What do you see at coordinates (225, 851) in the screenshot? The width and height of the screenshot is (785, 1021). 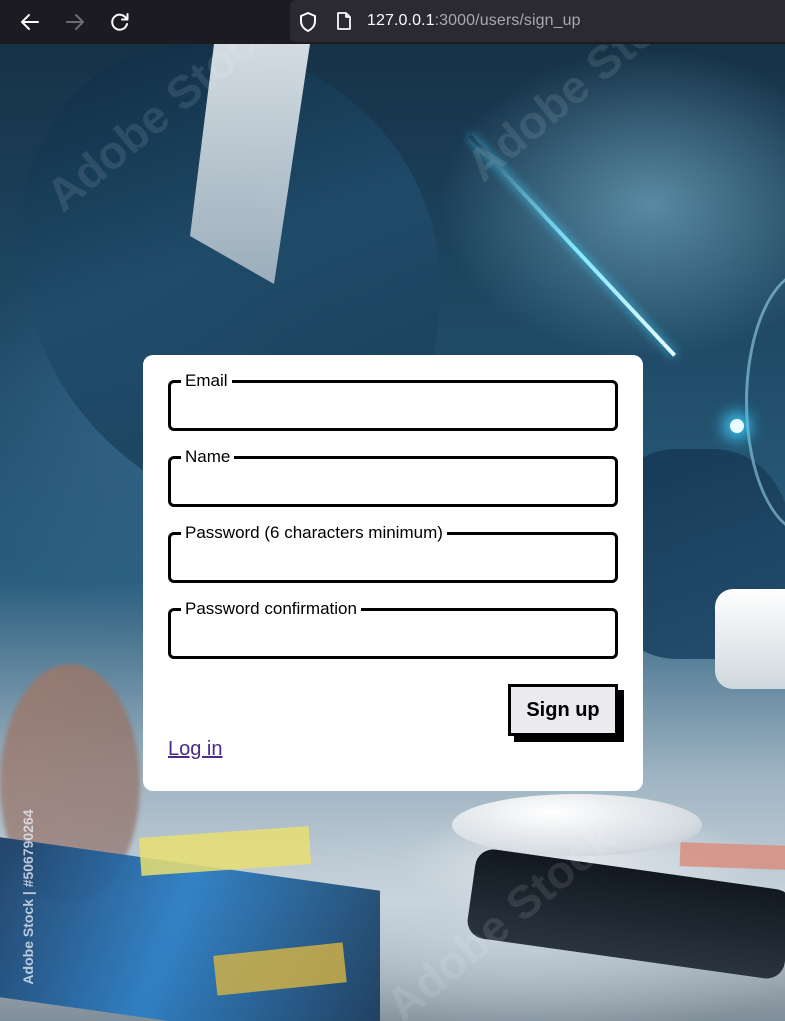 I see `sticky-note-shape` at bounding box center [225, 851].